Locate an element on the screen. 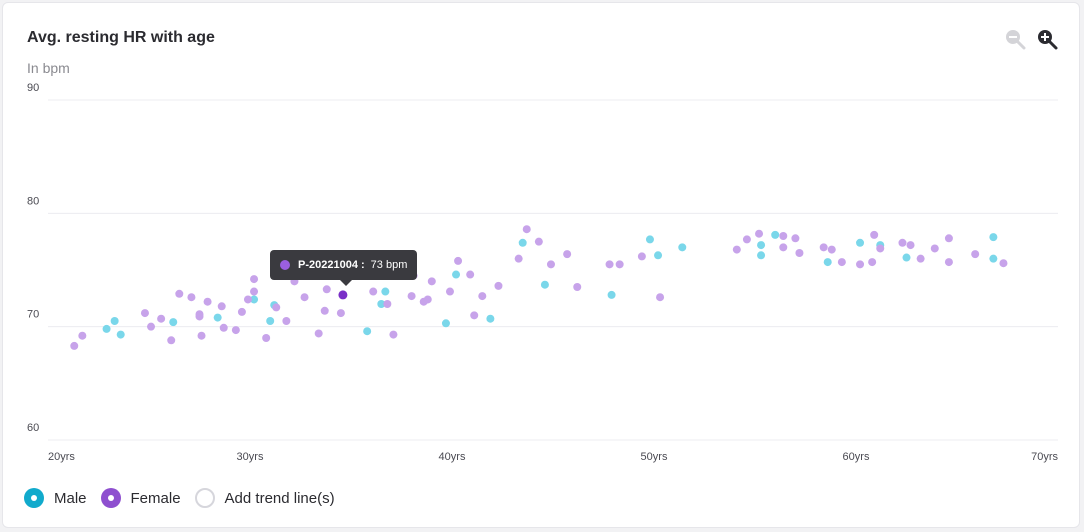 This screenshot has height=532, width=1084. add-trend-line-toggle: Add trend line(s) is located at coordinates (264, 498).